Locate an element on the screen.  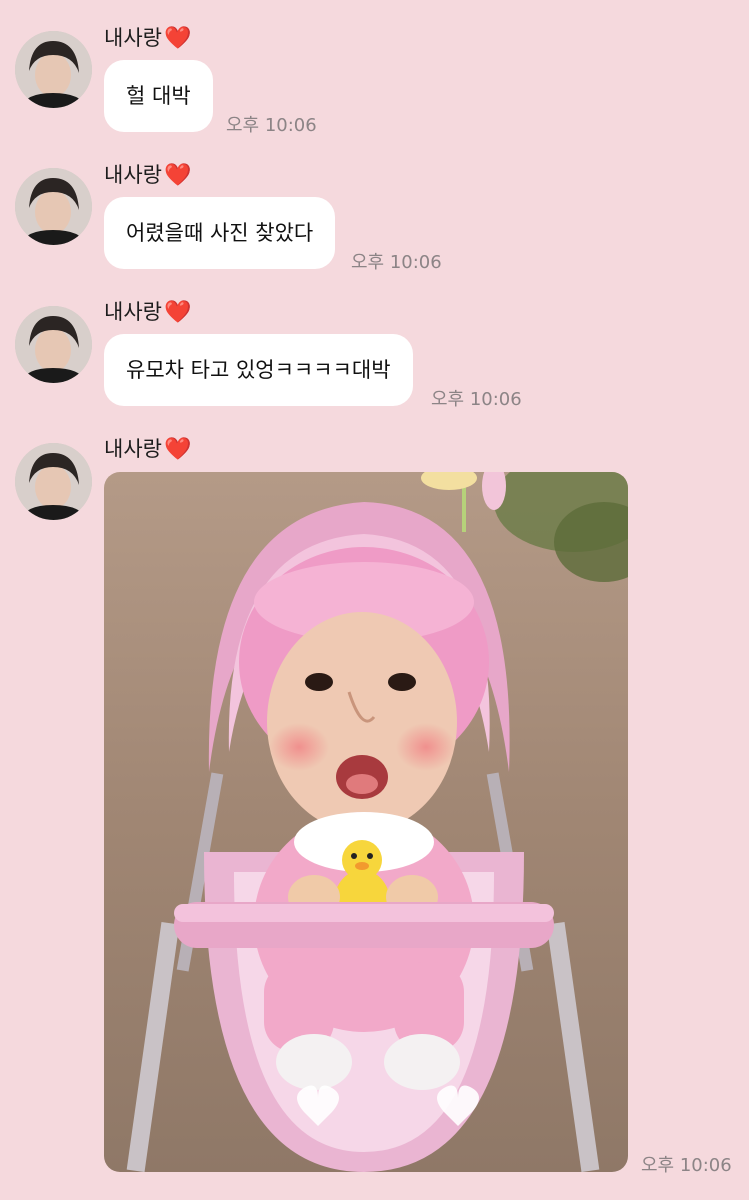
message-bubble: 헐 대박 is located at coordinates (158, 96).